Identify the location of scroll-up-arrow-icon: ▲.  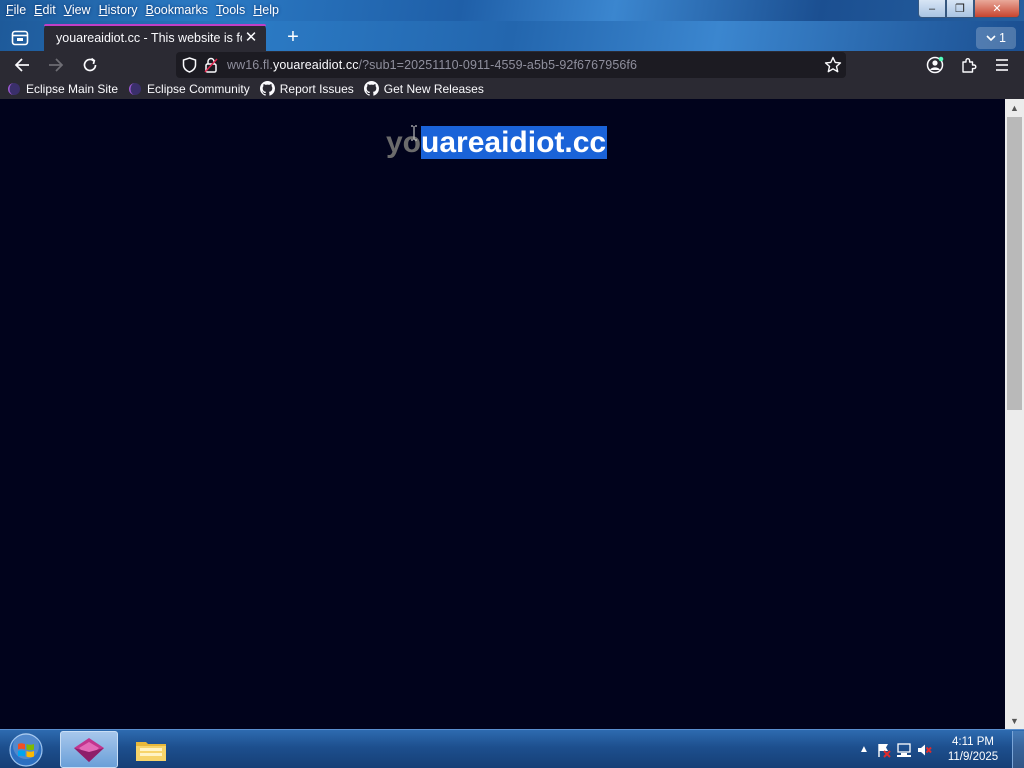
(1014, 107).